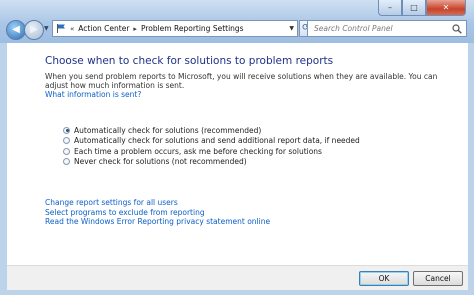 Image resolution: width=474 pixels, height=295 pixels. What do you see at coordinates (438, 278) in the screenshot?
I see `cancel-button: Cancel` at bounding box center [438, 278].